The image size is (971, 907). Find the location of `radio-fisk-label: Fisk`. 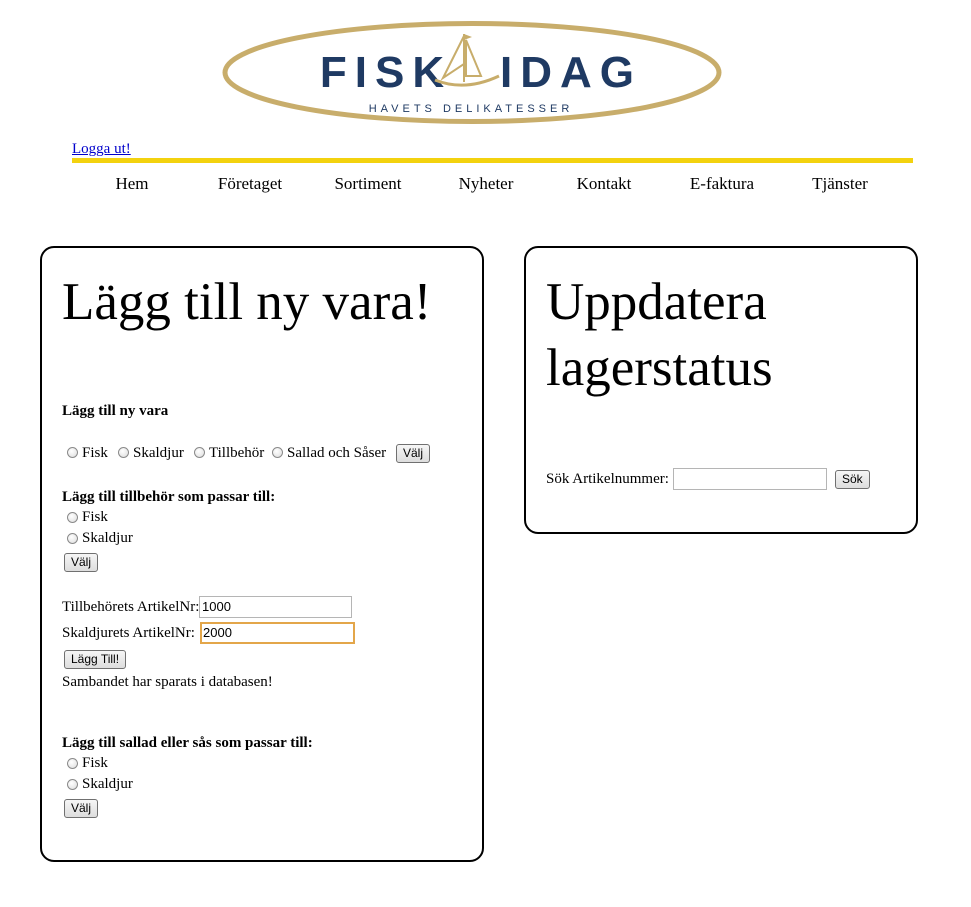

radio-fisk-label: Fisk is located at coordinates (95, 453).